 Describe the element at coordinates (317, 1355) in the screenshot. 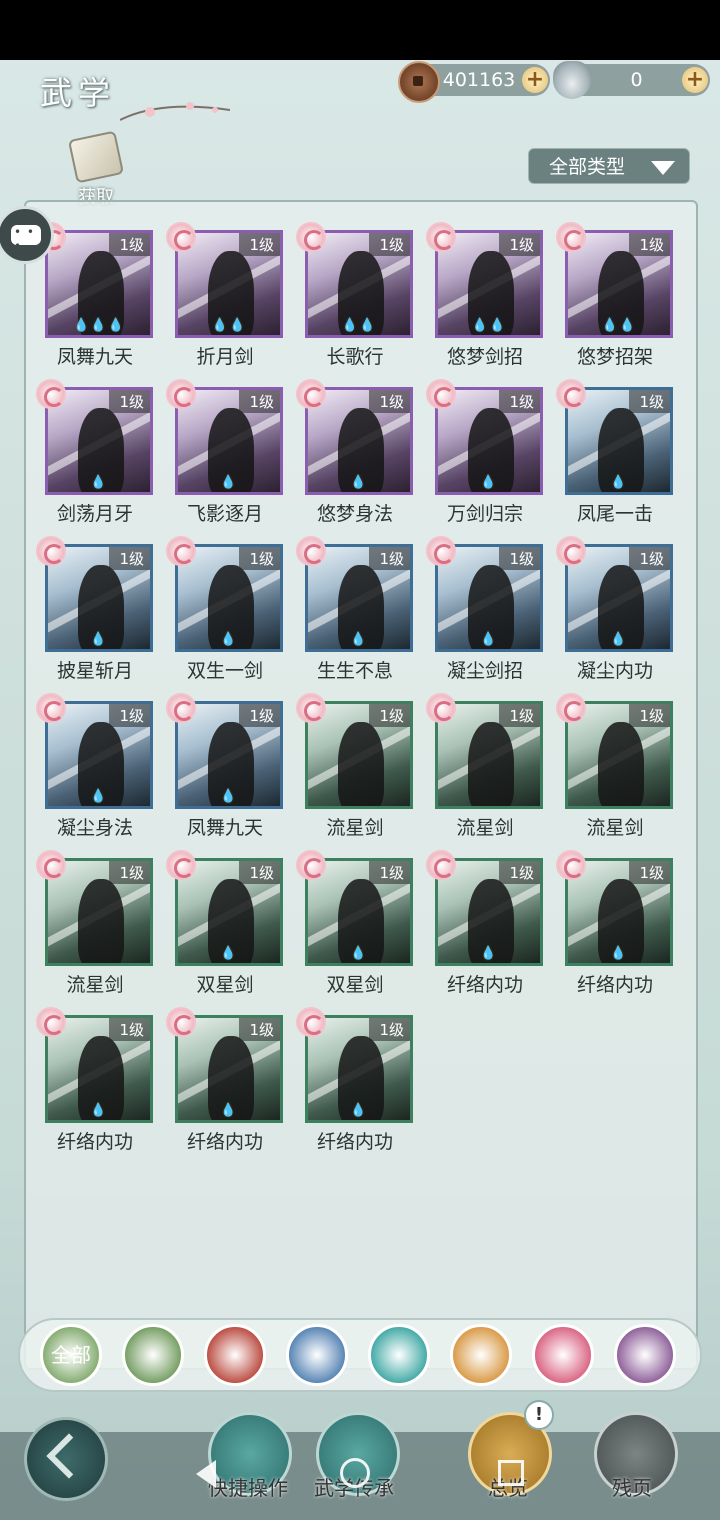

I see `school-tab-wave-icon` at that location.